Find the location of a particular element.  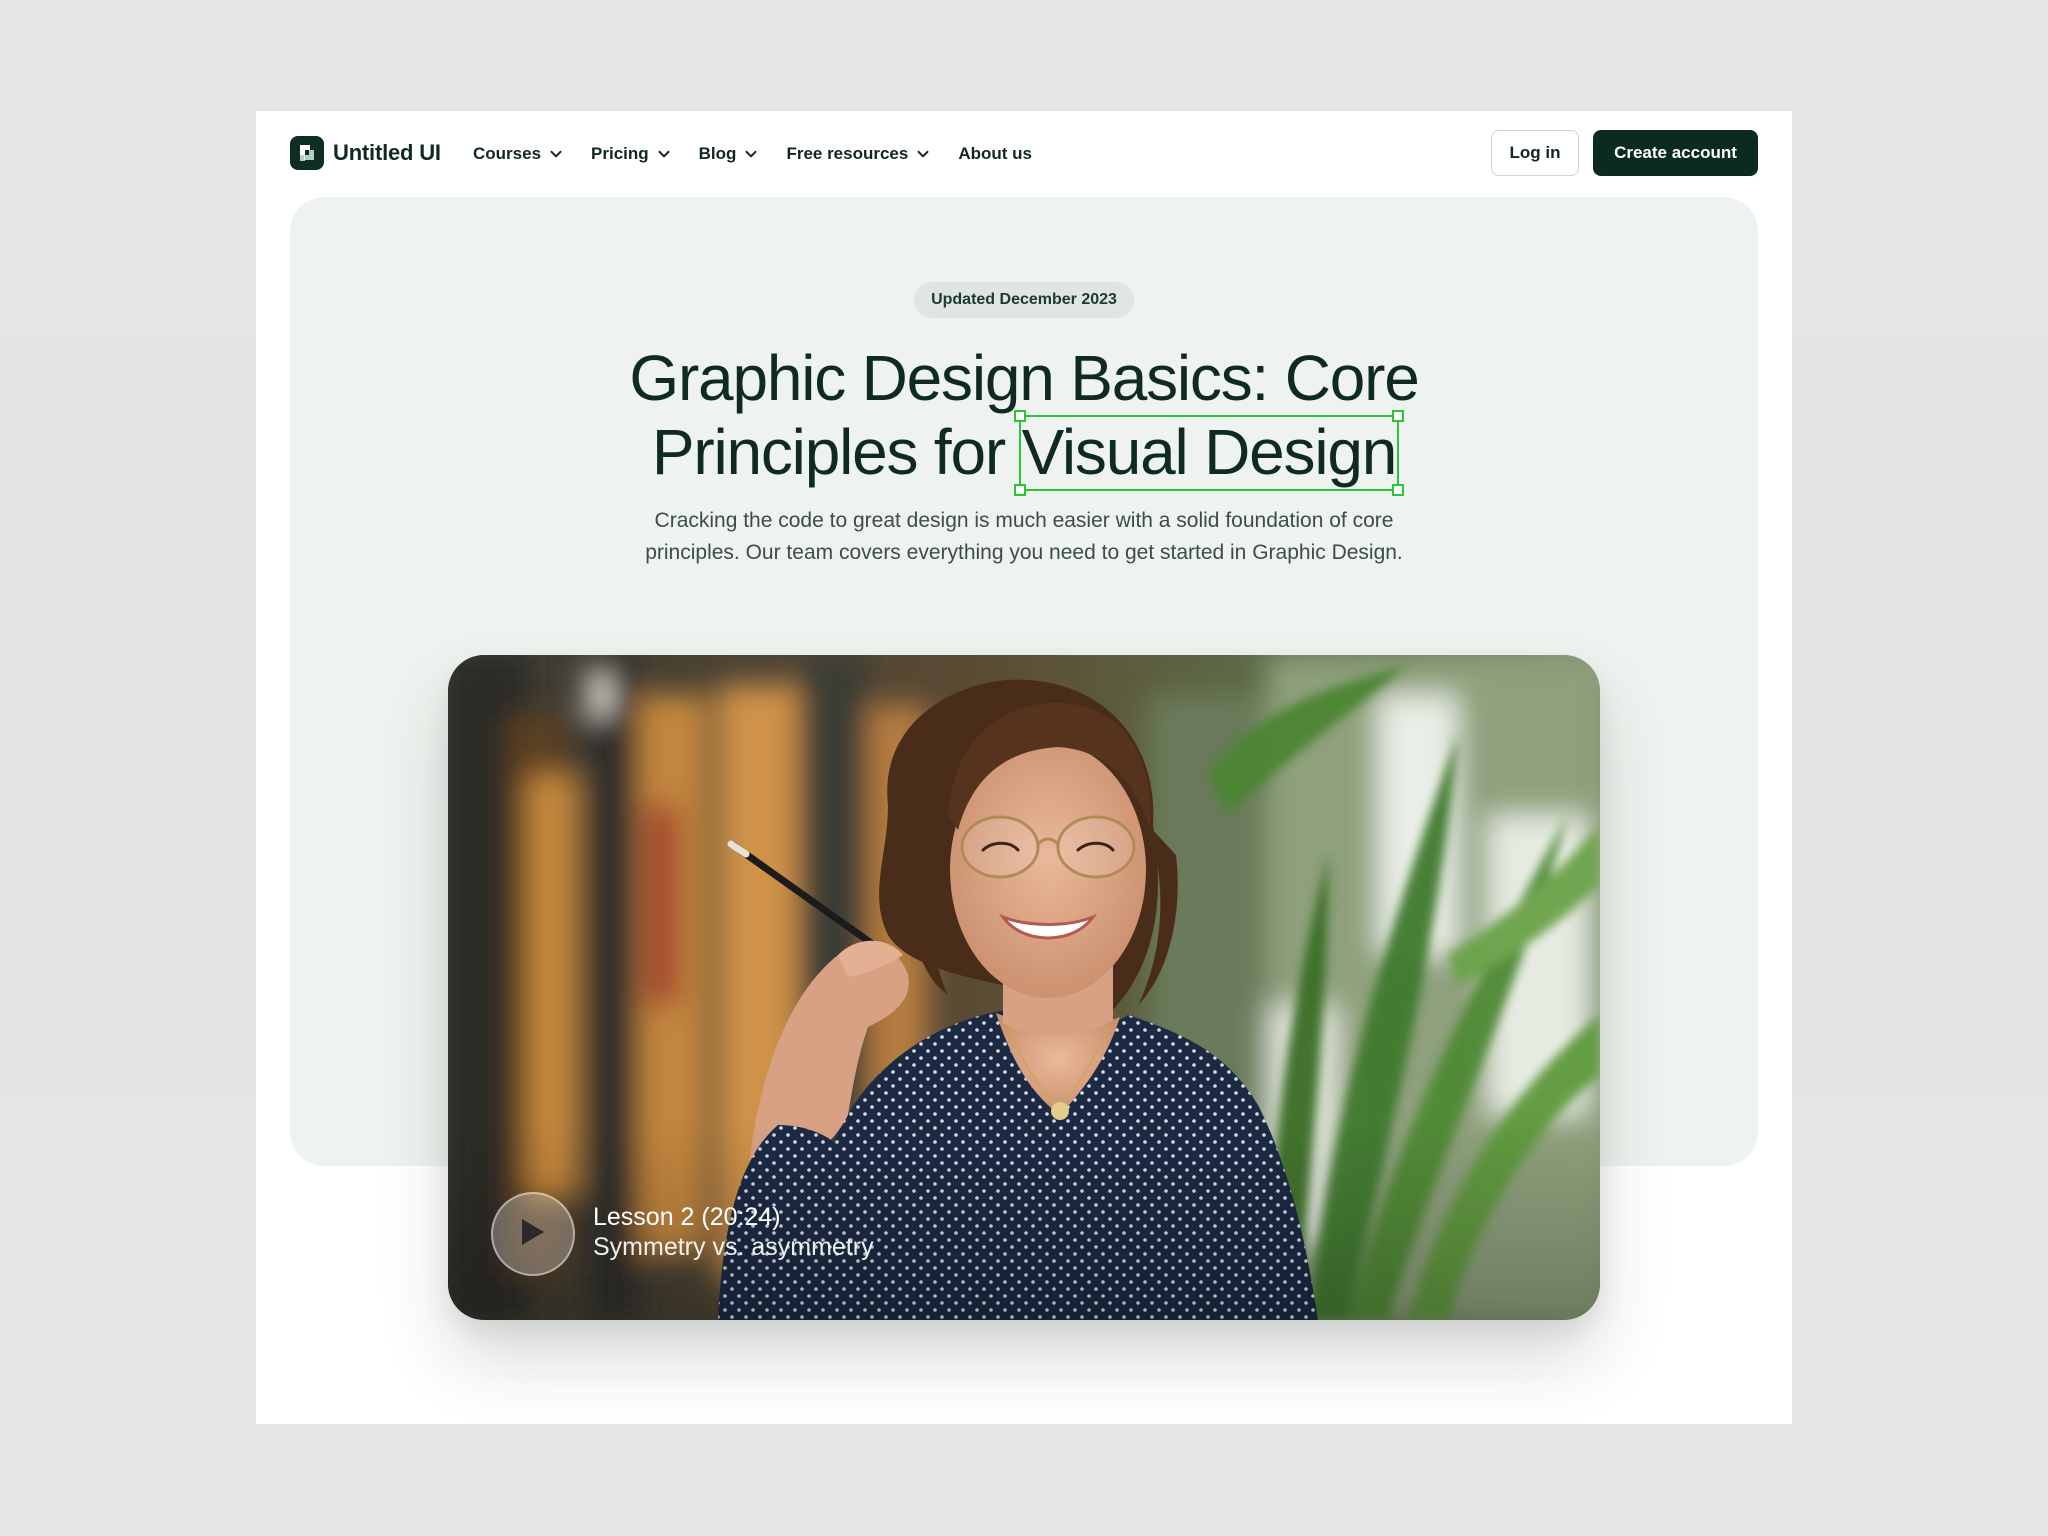

nav-item-label: Courses is located at coordinates (507, 153).